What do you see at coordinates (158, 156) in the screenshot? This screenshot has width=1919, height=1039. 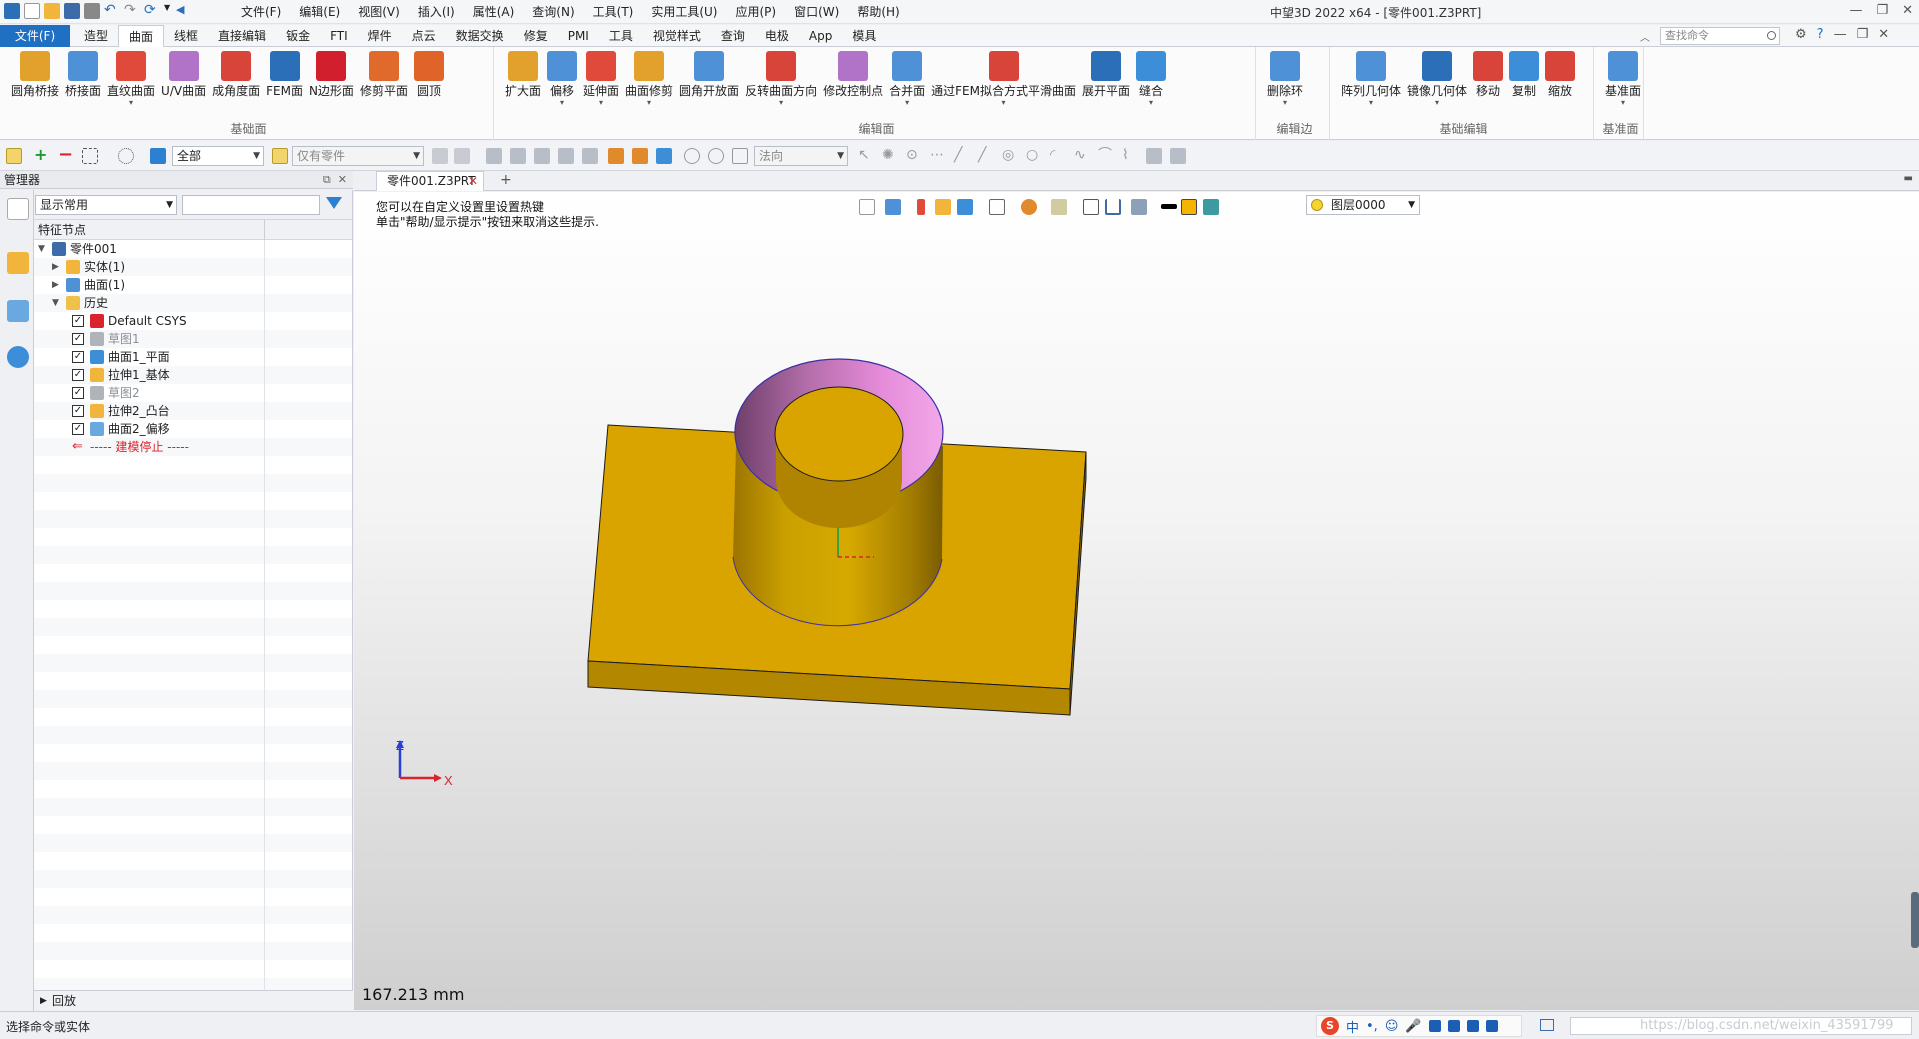 I see `filter-icon` at bounding box center [158, 156].